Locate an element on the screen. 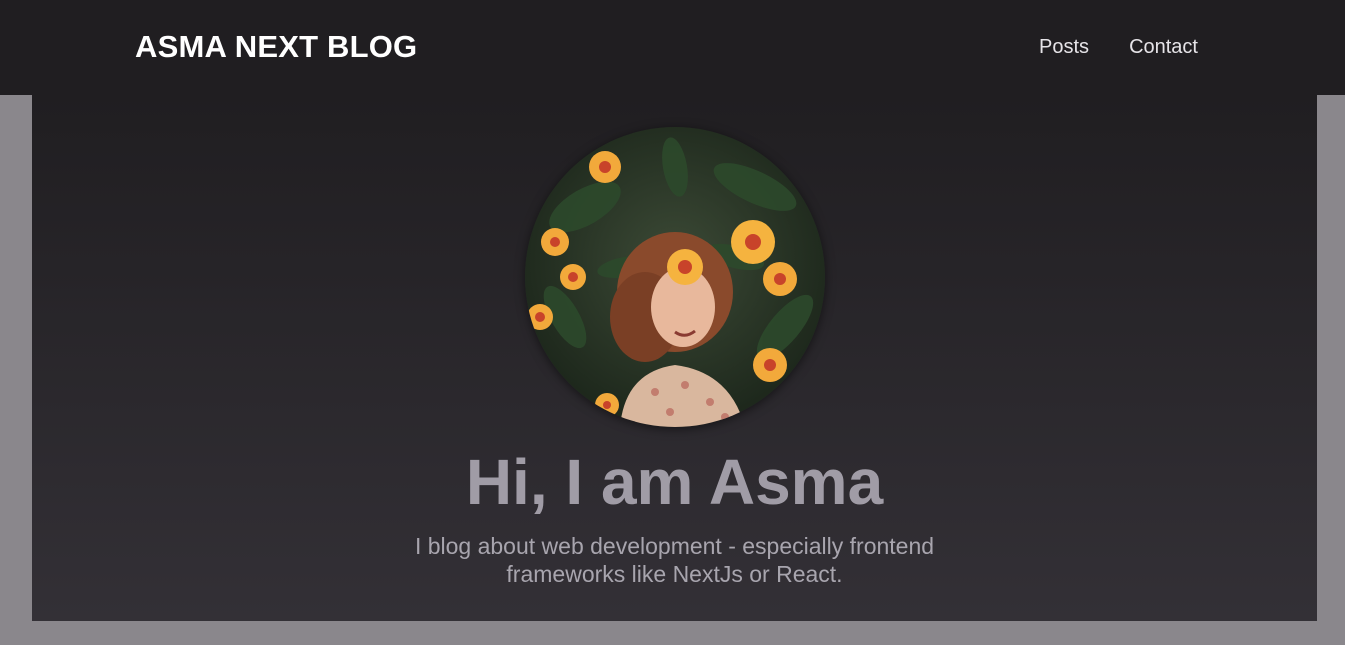  site-header: ASMA NEXT BLOG Posts Contact is located at coordinates (672, 47).